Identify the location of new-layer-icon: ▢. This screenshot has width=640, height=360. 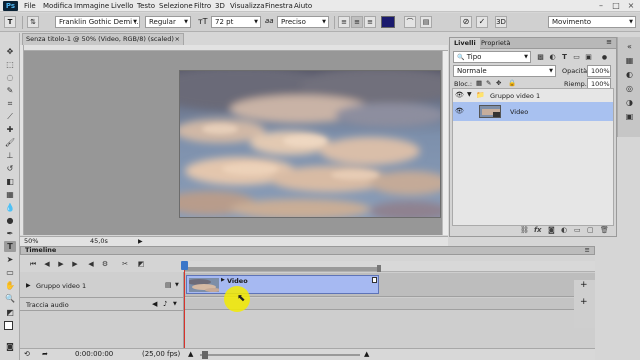
(590, 230).